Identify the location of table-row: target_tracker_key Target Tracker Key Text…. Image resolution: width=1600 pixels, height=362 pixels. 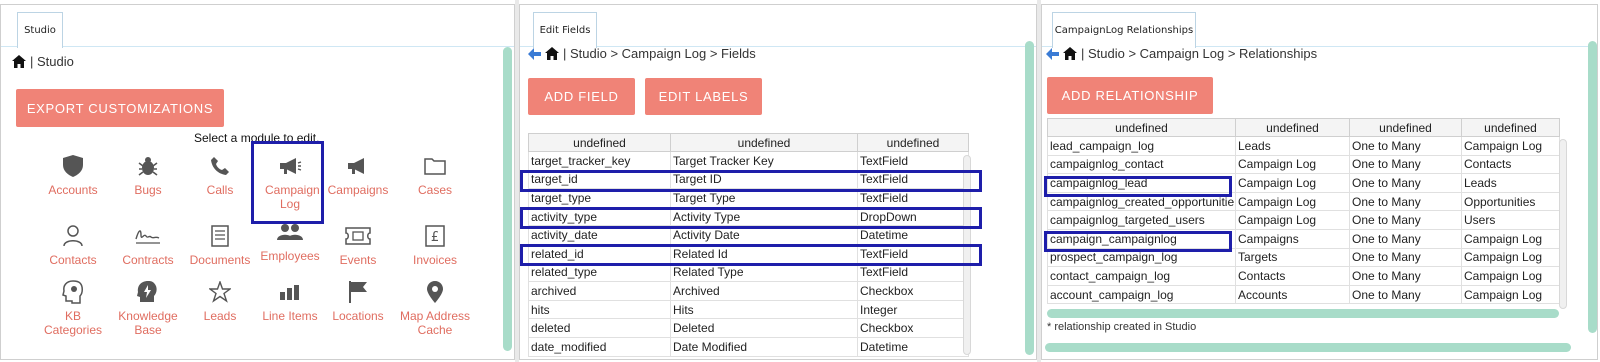
(748, 161).